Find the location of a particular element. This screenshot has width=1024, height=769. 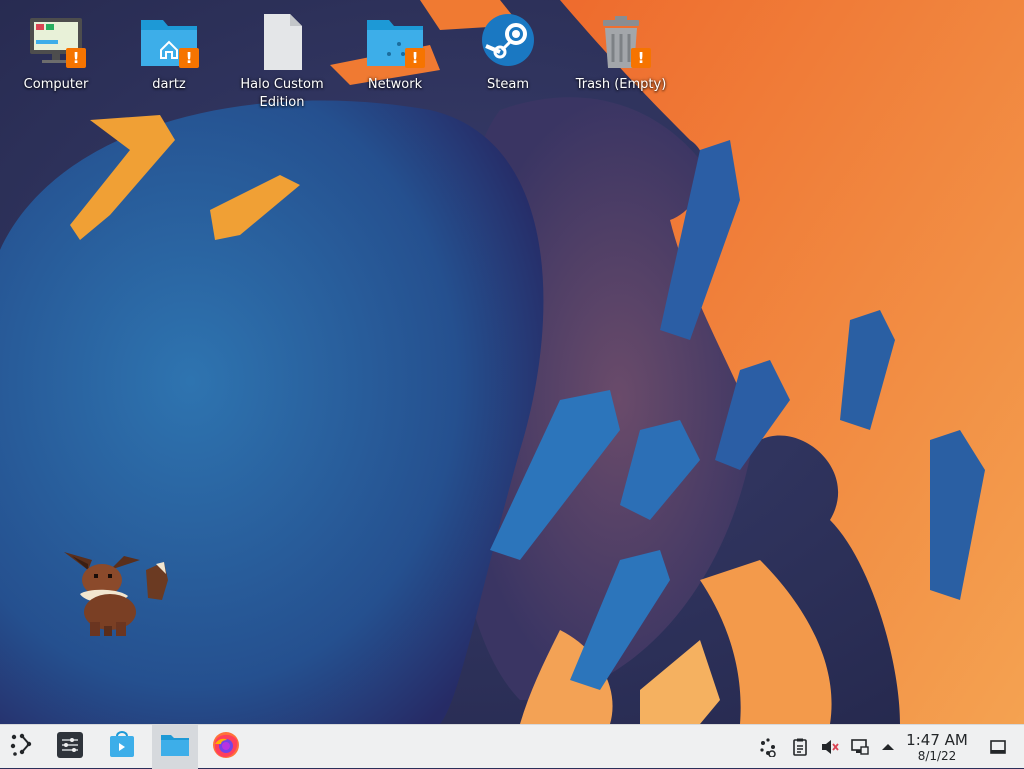

clock-time: 1:47 AM is located at coordinates (937, 740).